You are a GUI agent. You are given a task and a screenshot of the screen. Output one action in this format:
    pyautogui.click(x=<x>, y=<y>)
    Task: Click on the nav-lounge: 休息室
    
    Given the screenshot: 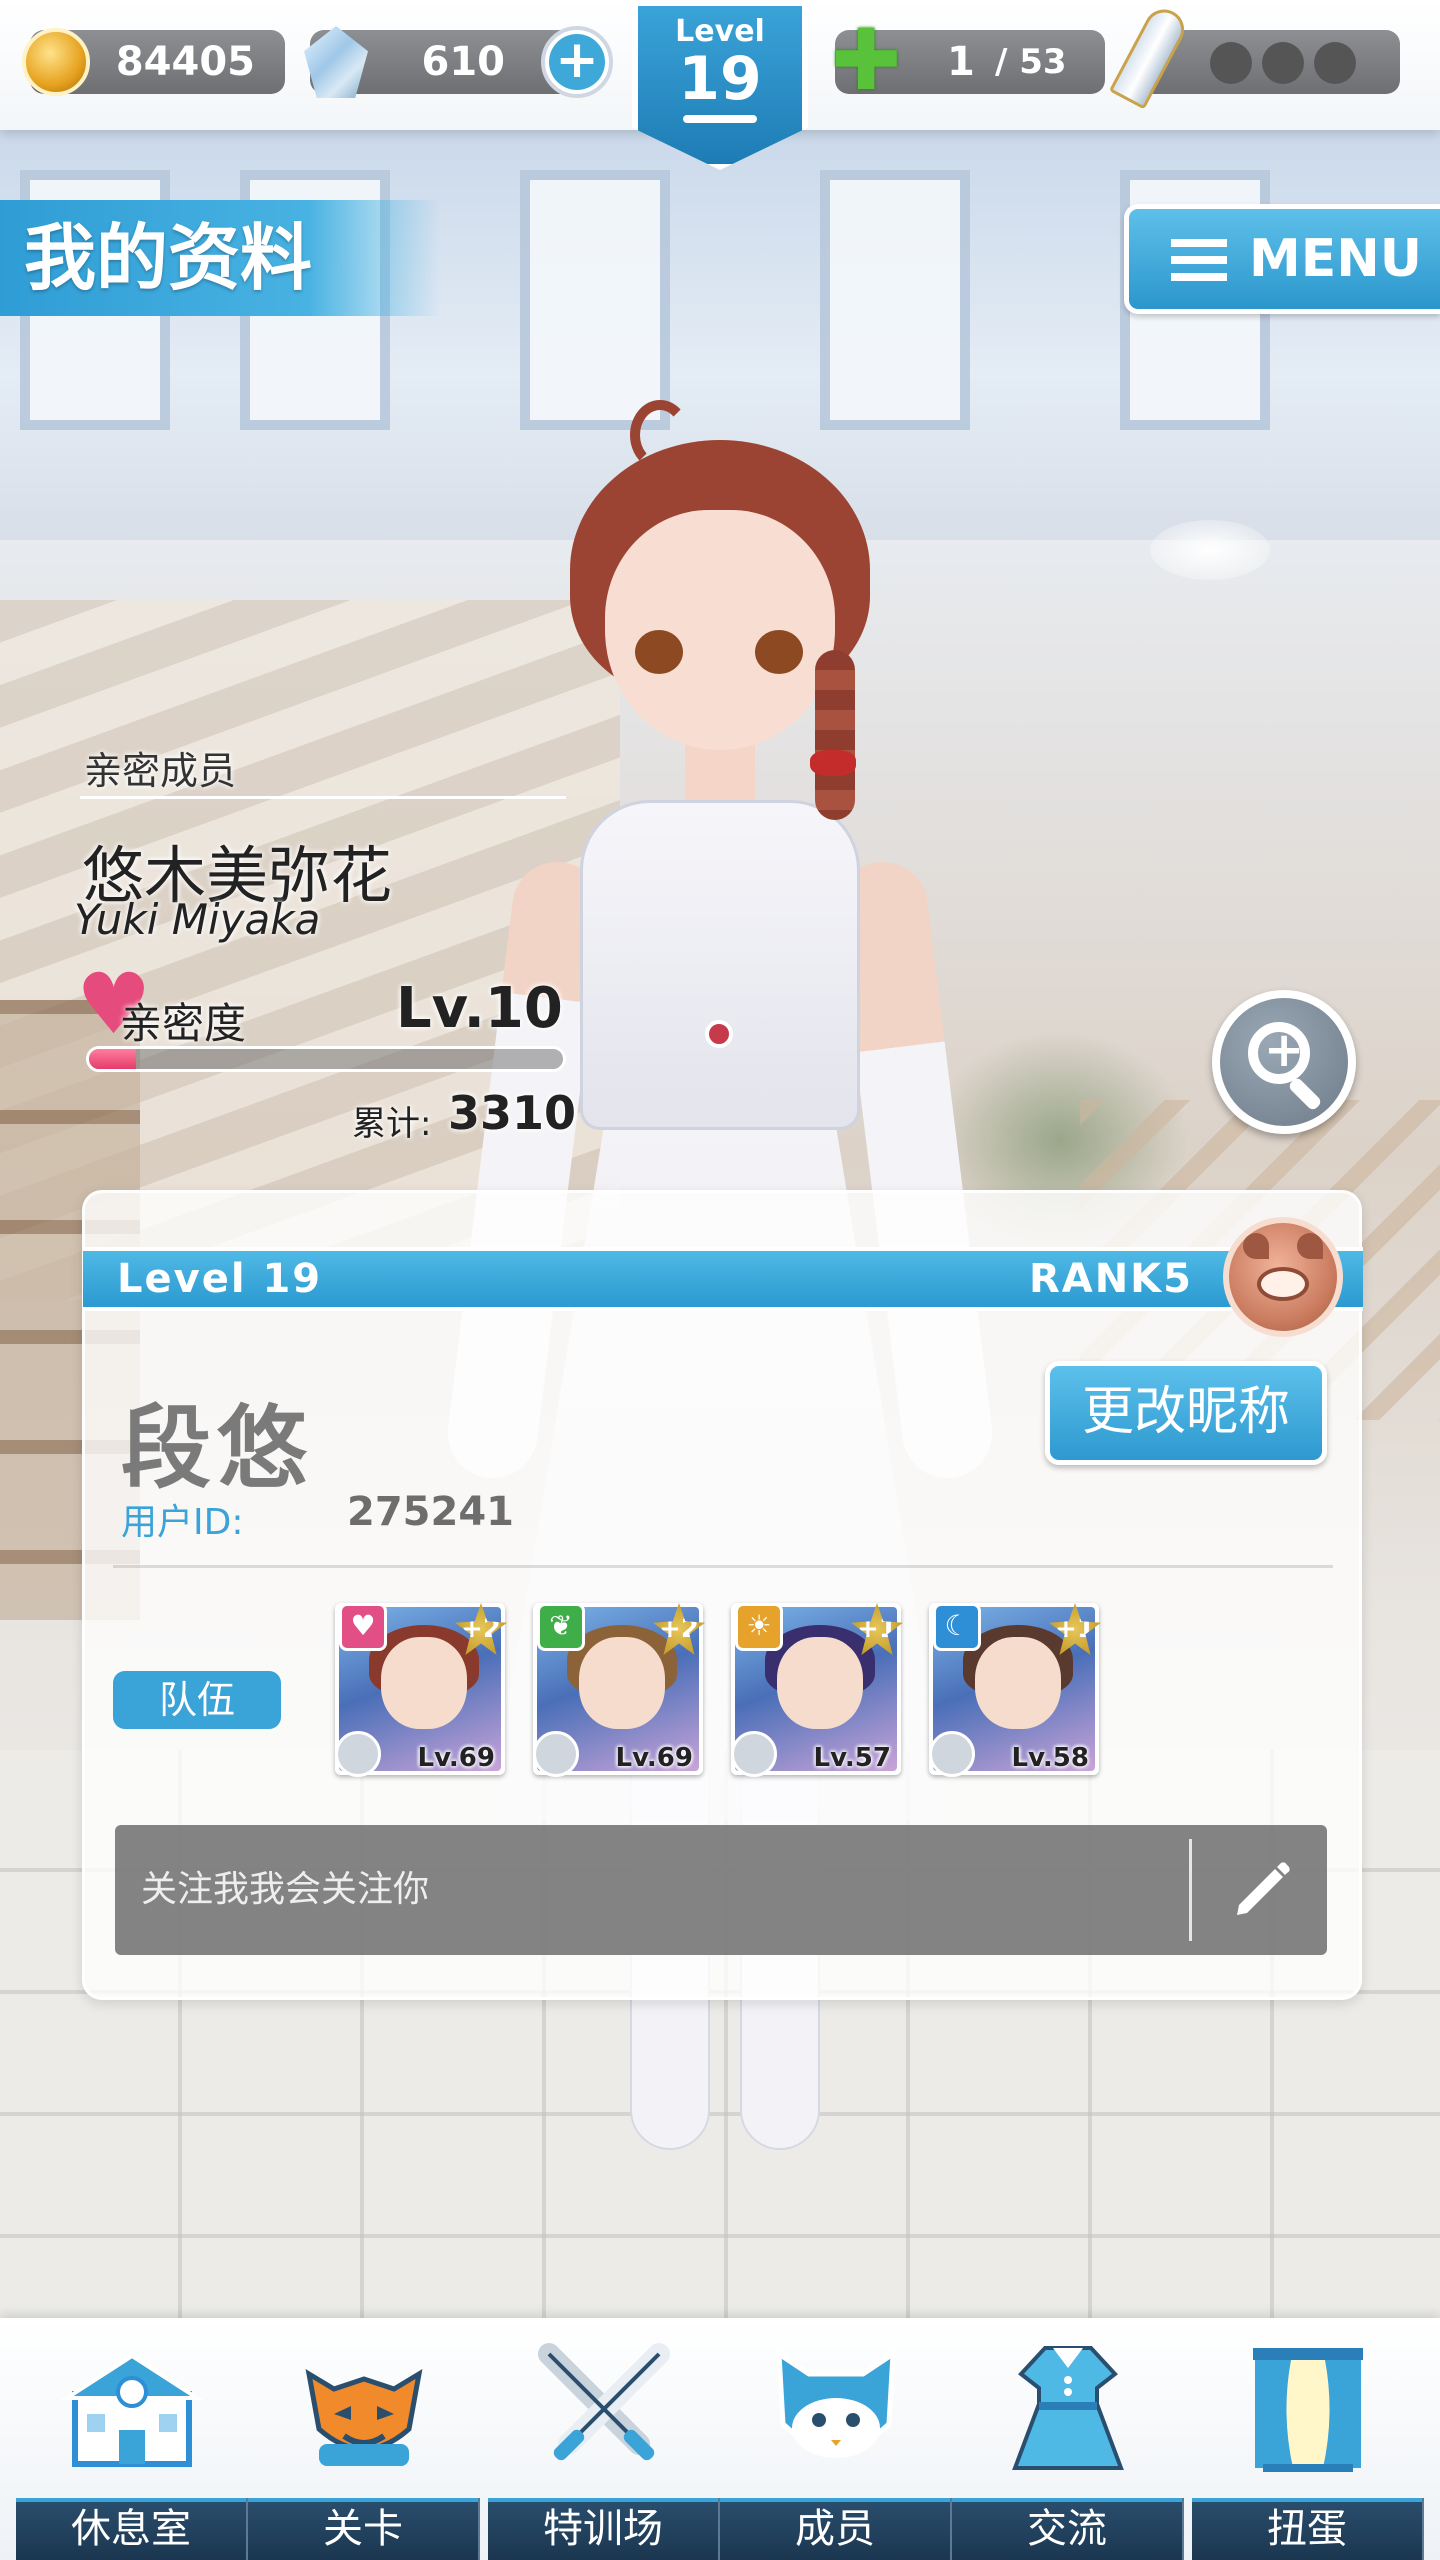 What is the action you would take?
    pyautogui.click(x=132, y=2439)
    